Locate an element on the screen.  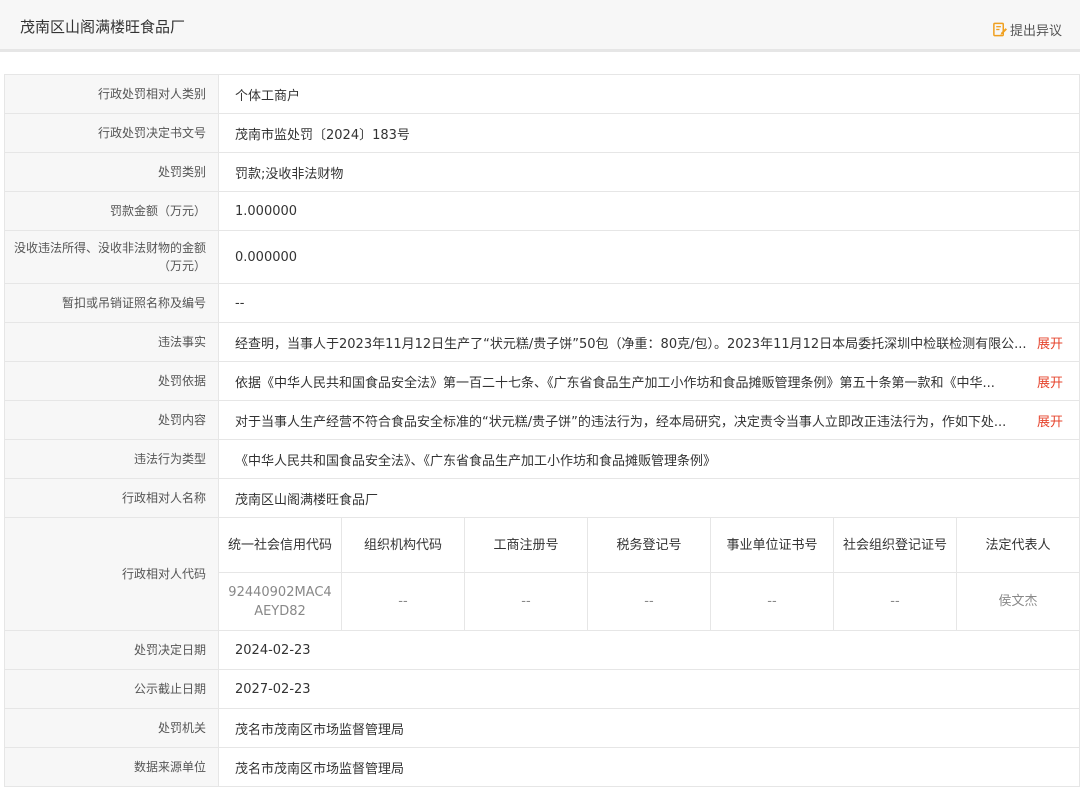
row-decision-date: 处罚决定日期 2024-02-23 is located at coordinates (542, 650).